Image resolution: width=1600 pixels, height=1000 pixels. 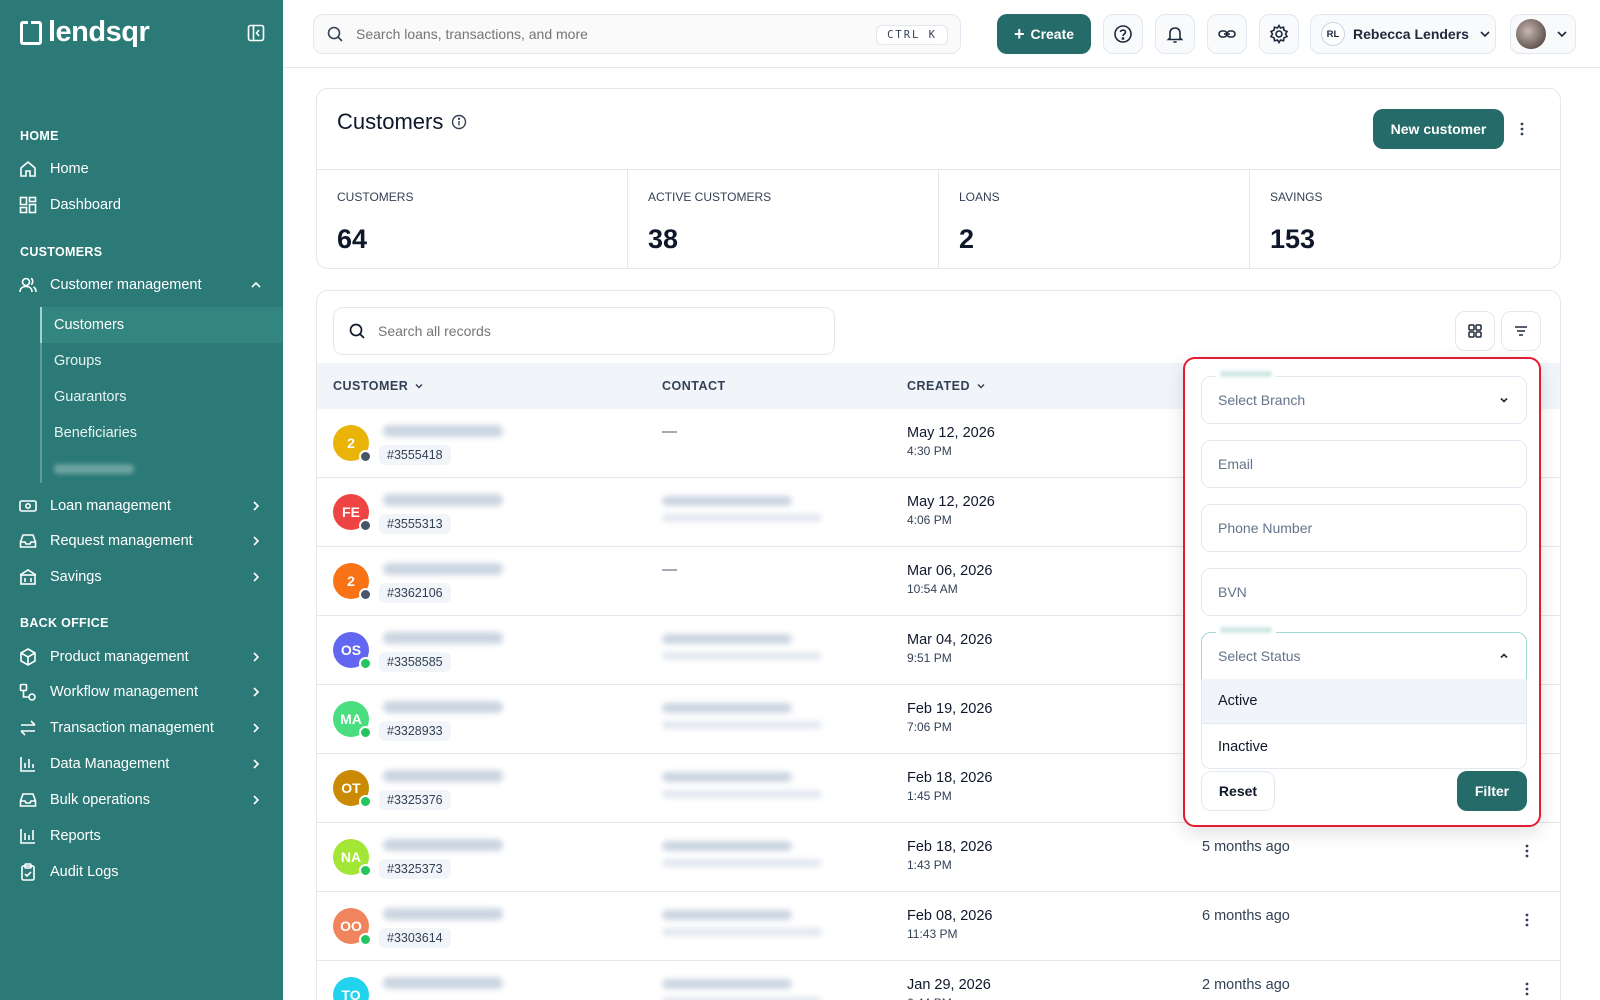 What do you see at coordinates (27, 836) in the screenshot?
I see `reports-icon` at bounding box center [27, 836].